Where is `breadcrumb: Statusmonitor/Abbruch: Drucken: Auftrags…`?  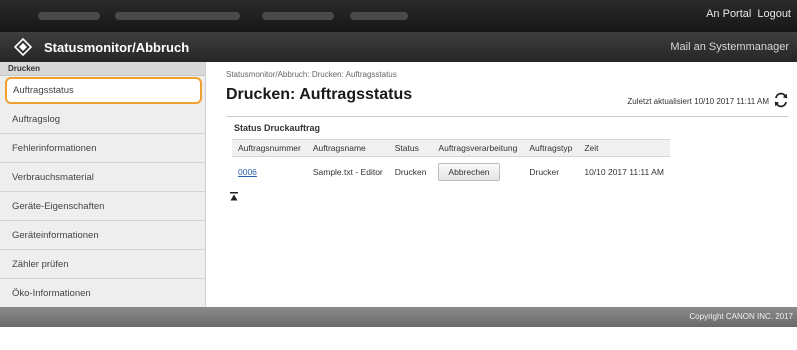 breadcrumb: Statusmonitor/Abbruch: Drucken: Auftrags… is located at coordinates (311, 74).